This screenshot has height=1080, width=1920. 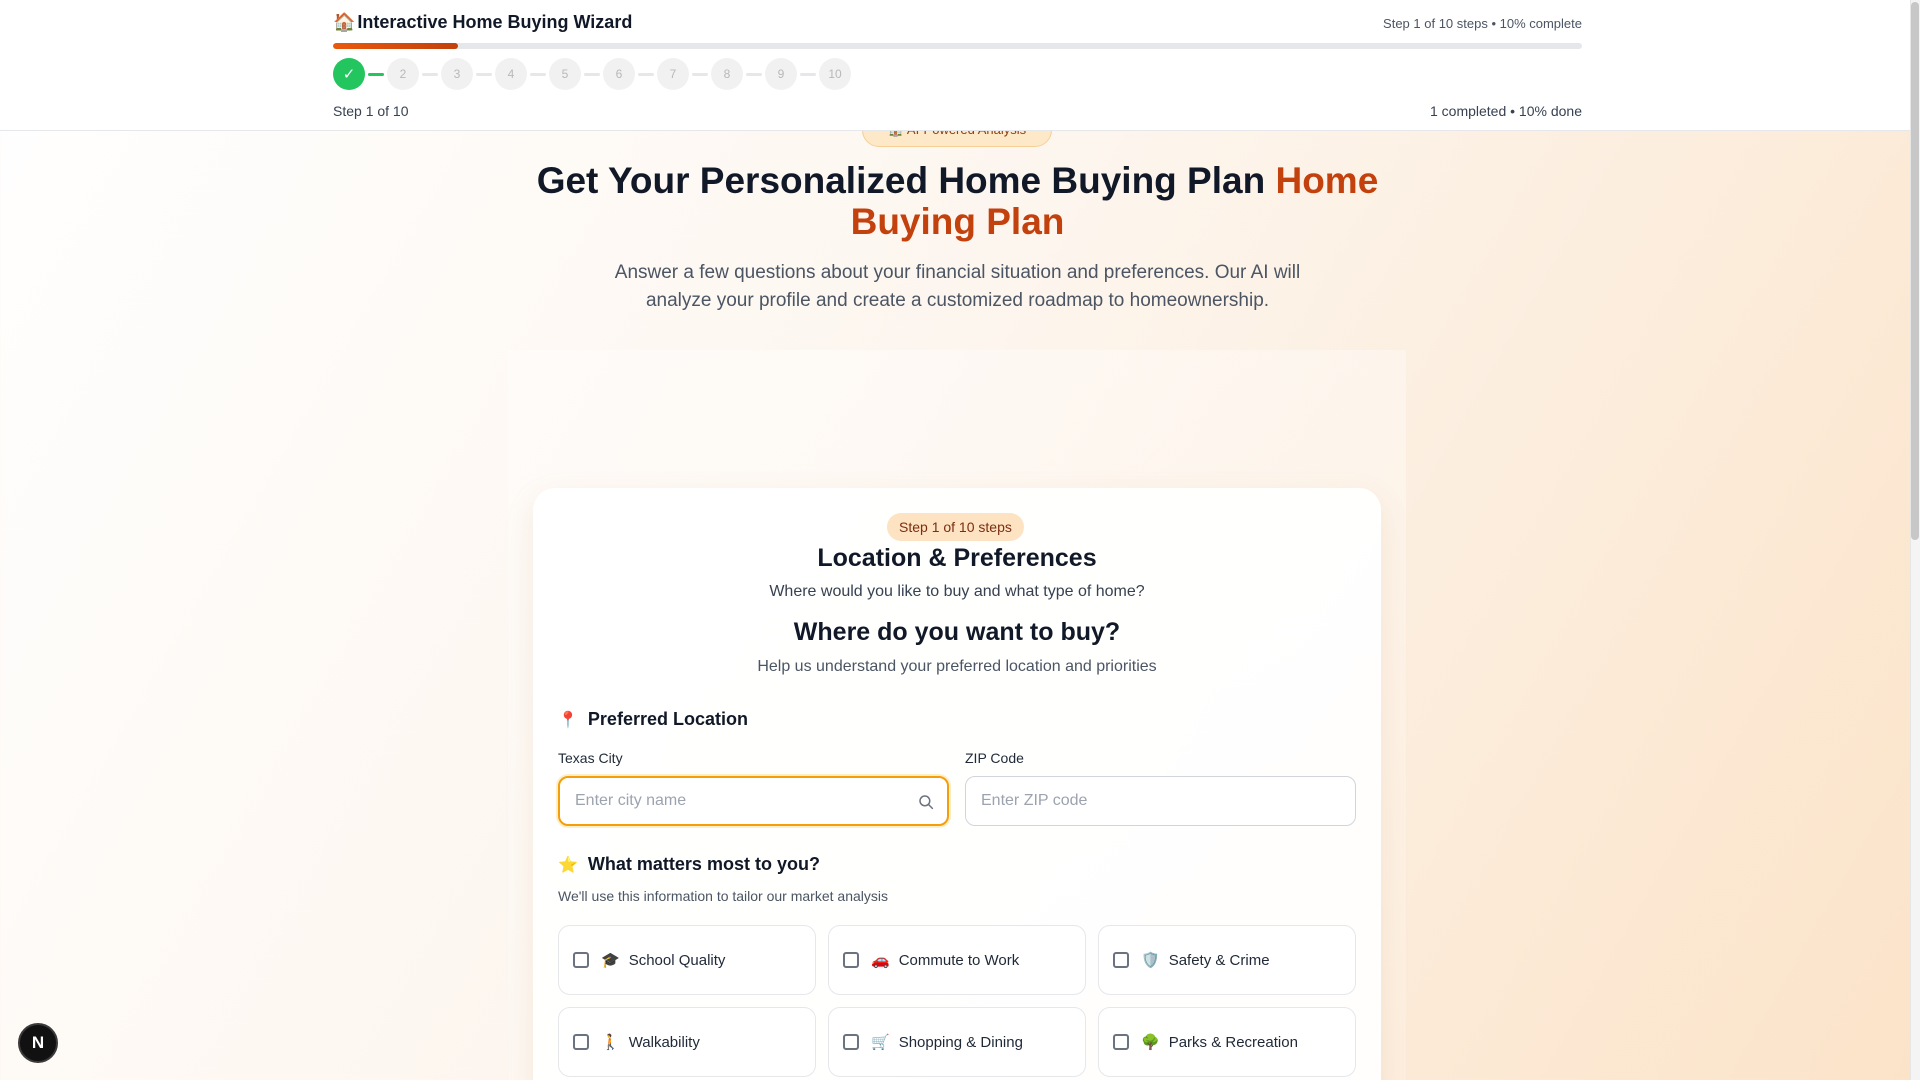 What do you see at coordinates (1121, 1042) in the screenshot?
I see `parks-checkbox` at bounding box center [1121, 1042].